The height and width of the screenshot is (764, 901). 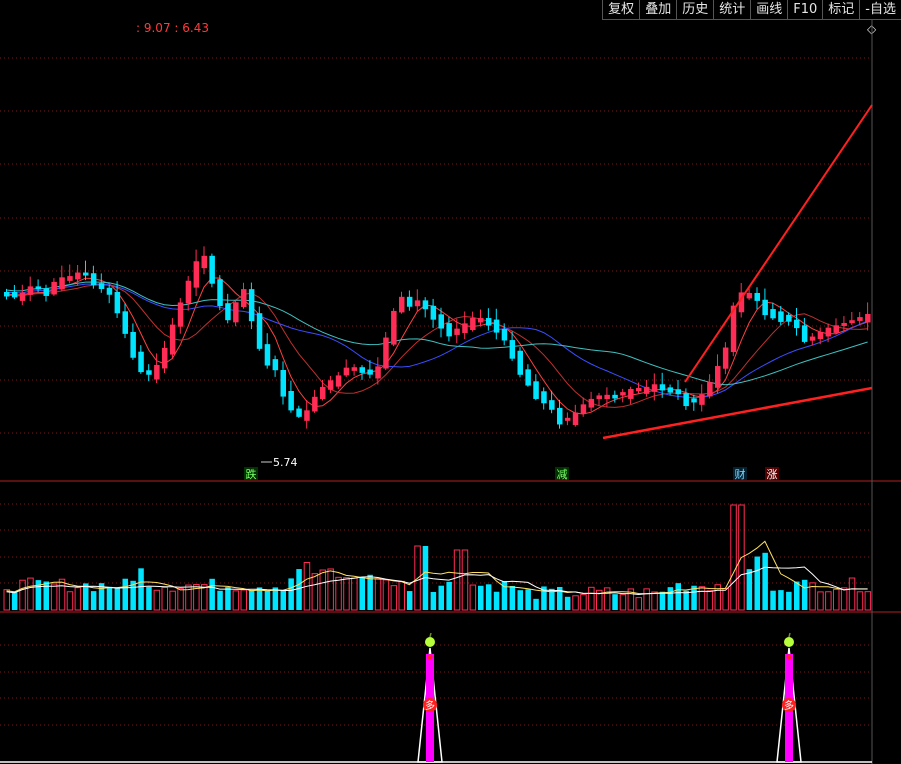 I want to click on apple-icon, so click(x=789, y=639).